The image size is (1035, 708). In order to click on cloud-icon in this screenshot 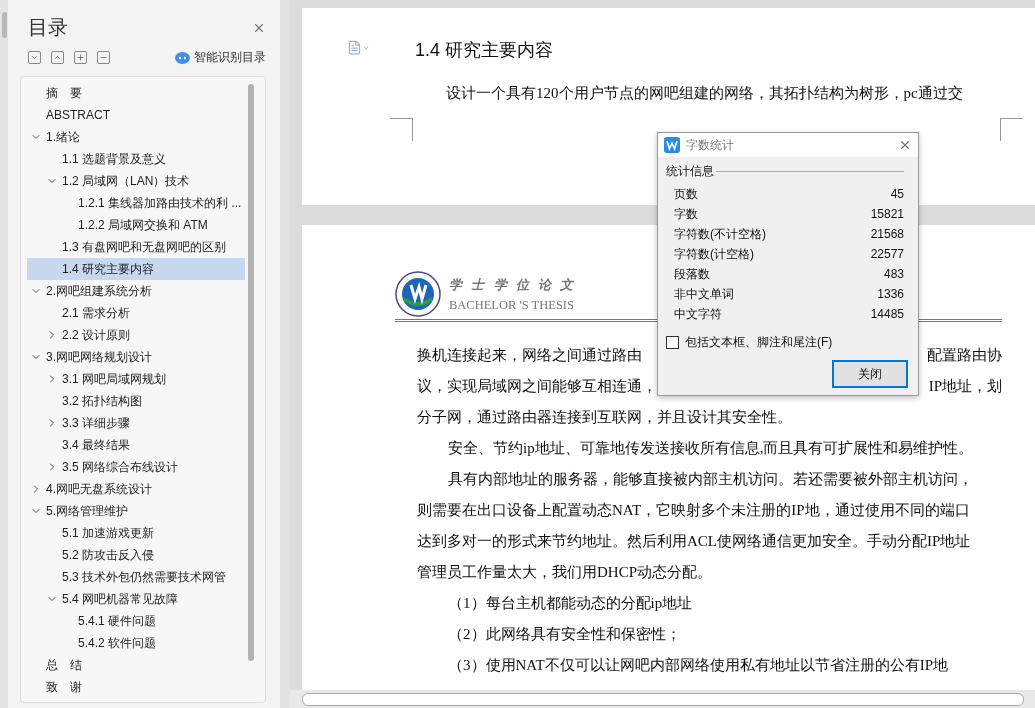, I will do `click(182, 57)`.